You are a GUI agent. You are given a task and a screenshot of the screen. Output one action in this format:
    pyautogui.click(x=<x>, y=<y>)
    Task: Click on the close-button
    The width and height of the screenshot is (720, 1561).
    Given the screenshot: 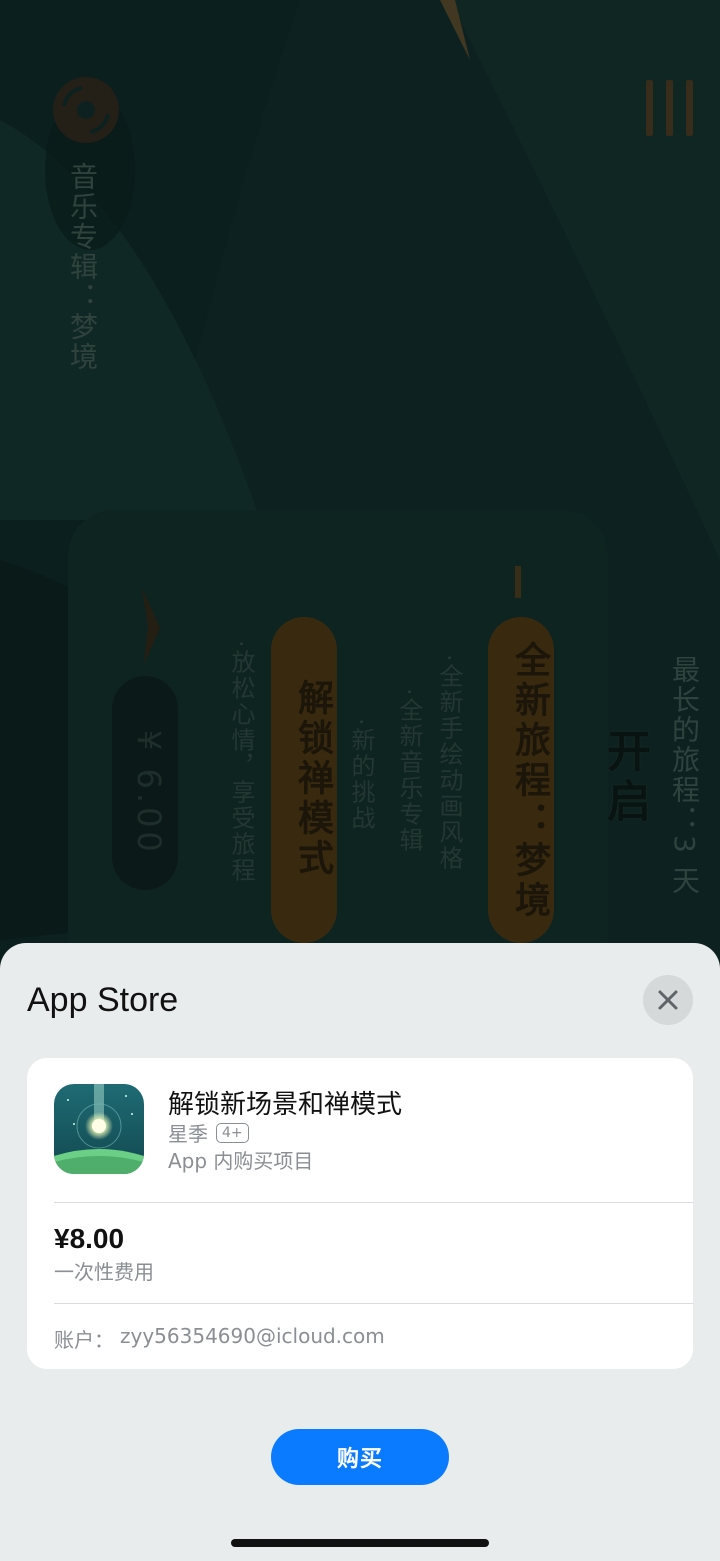 What is the action you would take?
    pyautogui.click(x=668, y=1000)
    